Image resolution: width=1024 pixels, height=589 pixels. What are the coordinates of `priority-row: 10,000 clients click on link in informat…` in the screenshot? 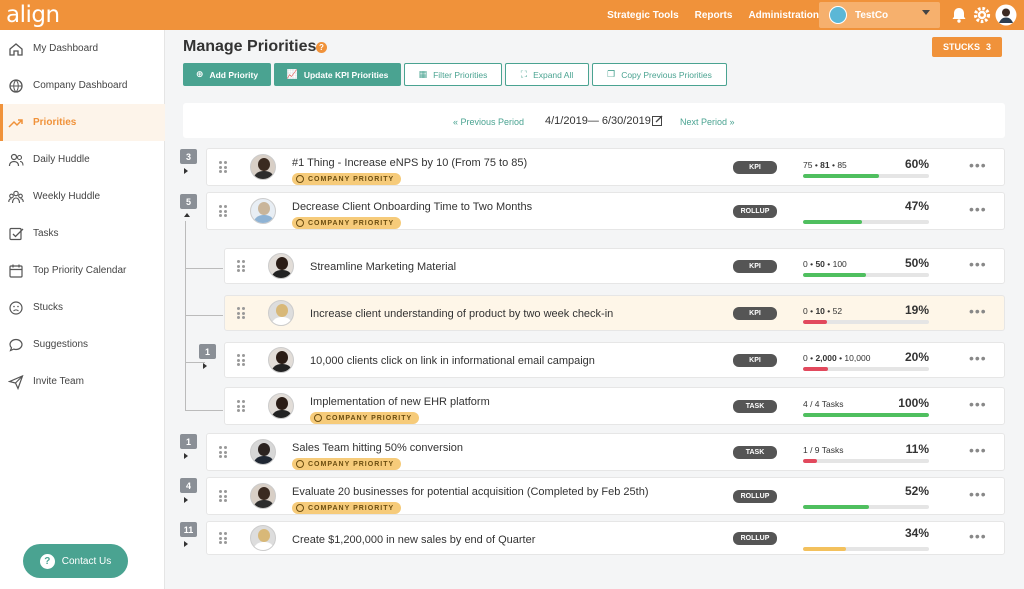 It's located at (614, 360).